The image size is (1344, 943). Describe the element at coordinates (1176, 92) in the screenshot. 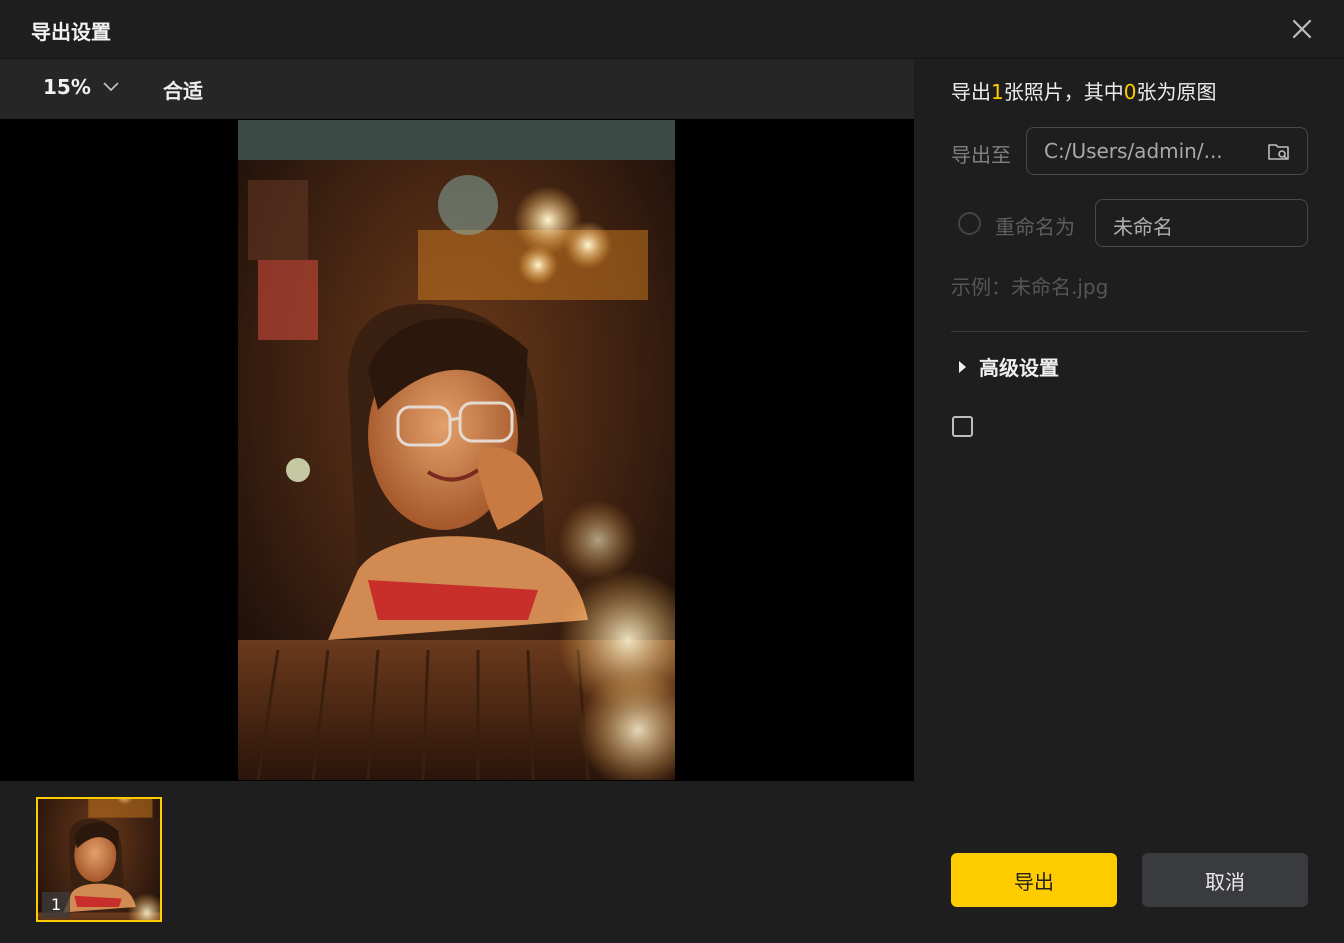

I see `summary-suffix: 张为原图` at that location.